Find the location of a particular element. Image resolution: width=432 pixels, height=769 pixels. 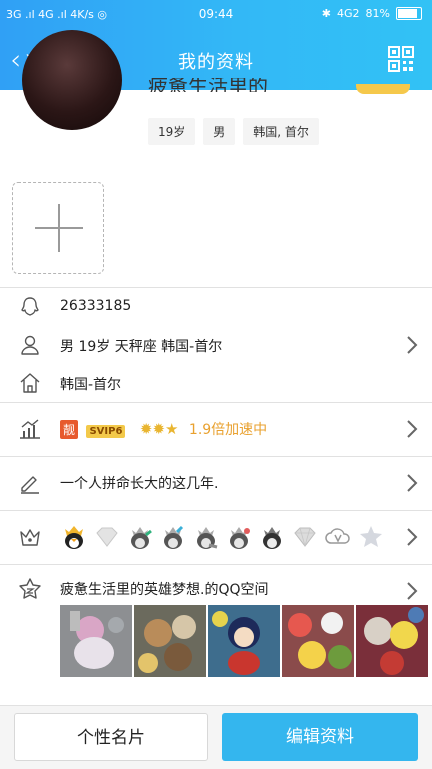

add-photo-button is located at coordinates (58, 228).